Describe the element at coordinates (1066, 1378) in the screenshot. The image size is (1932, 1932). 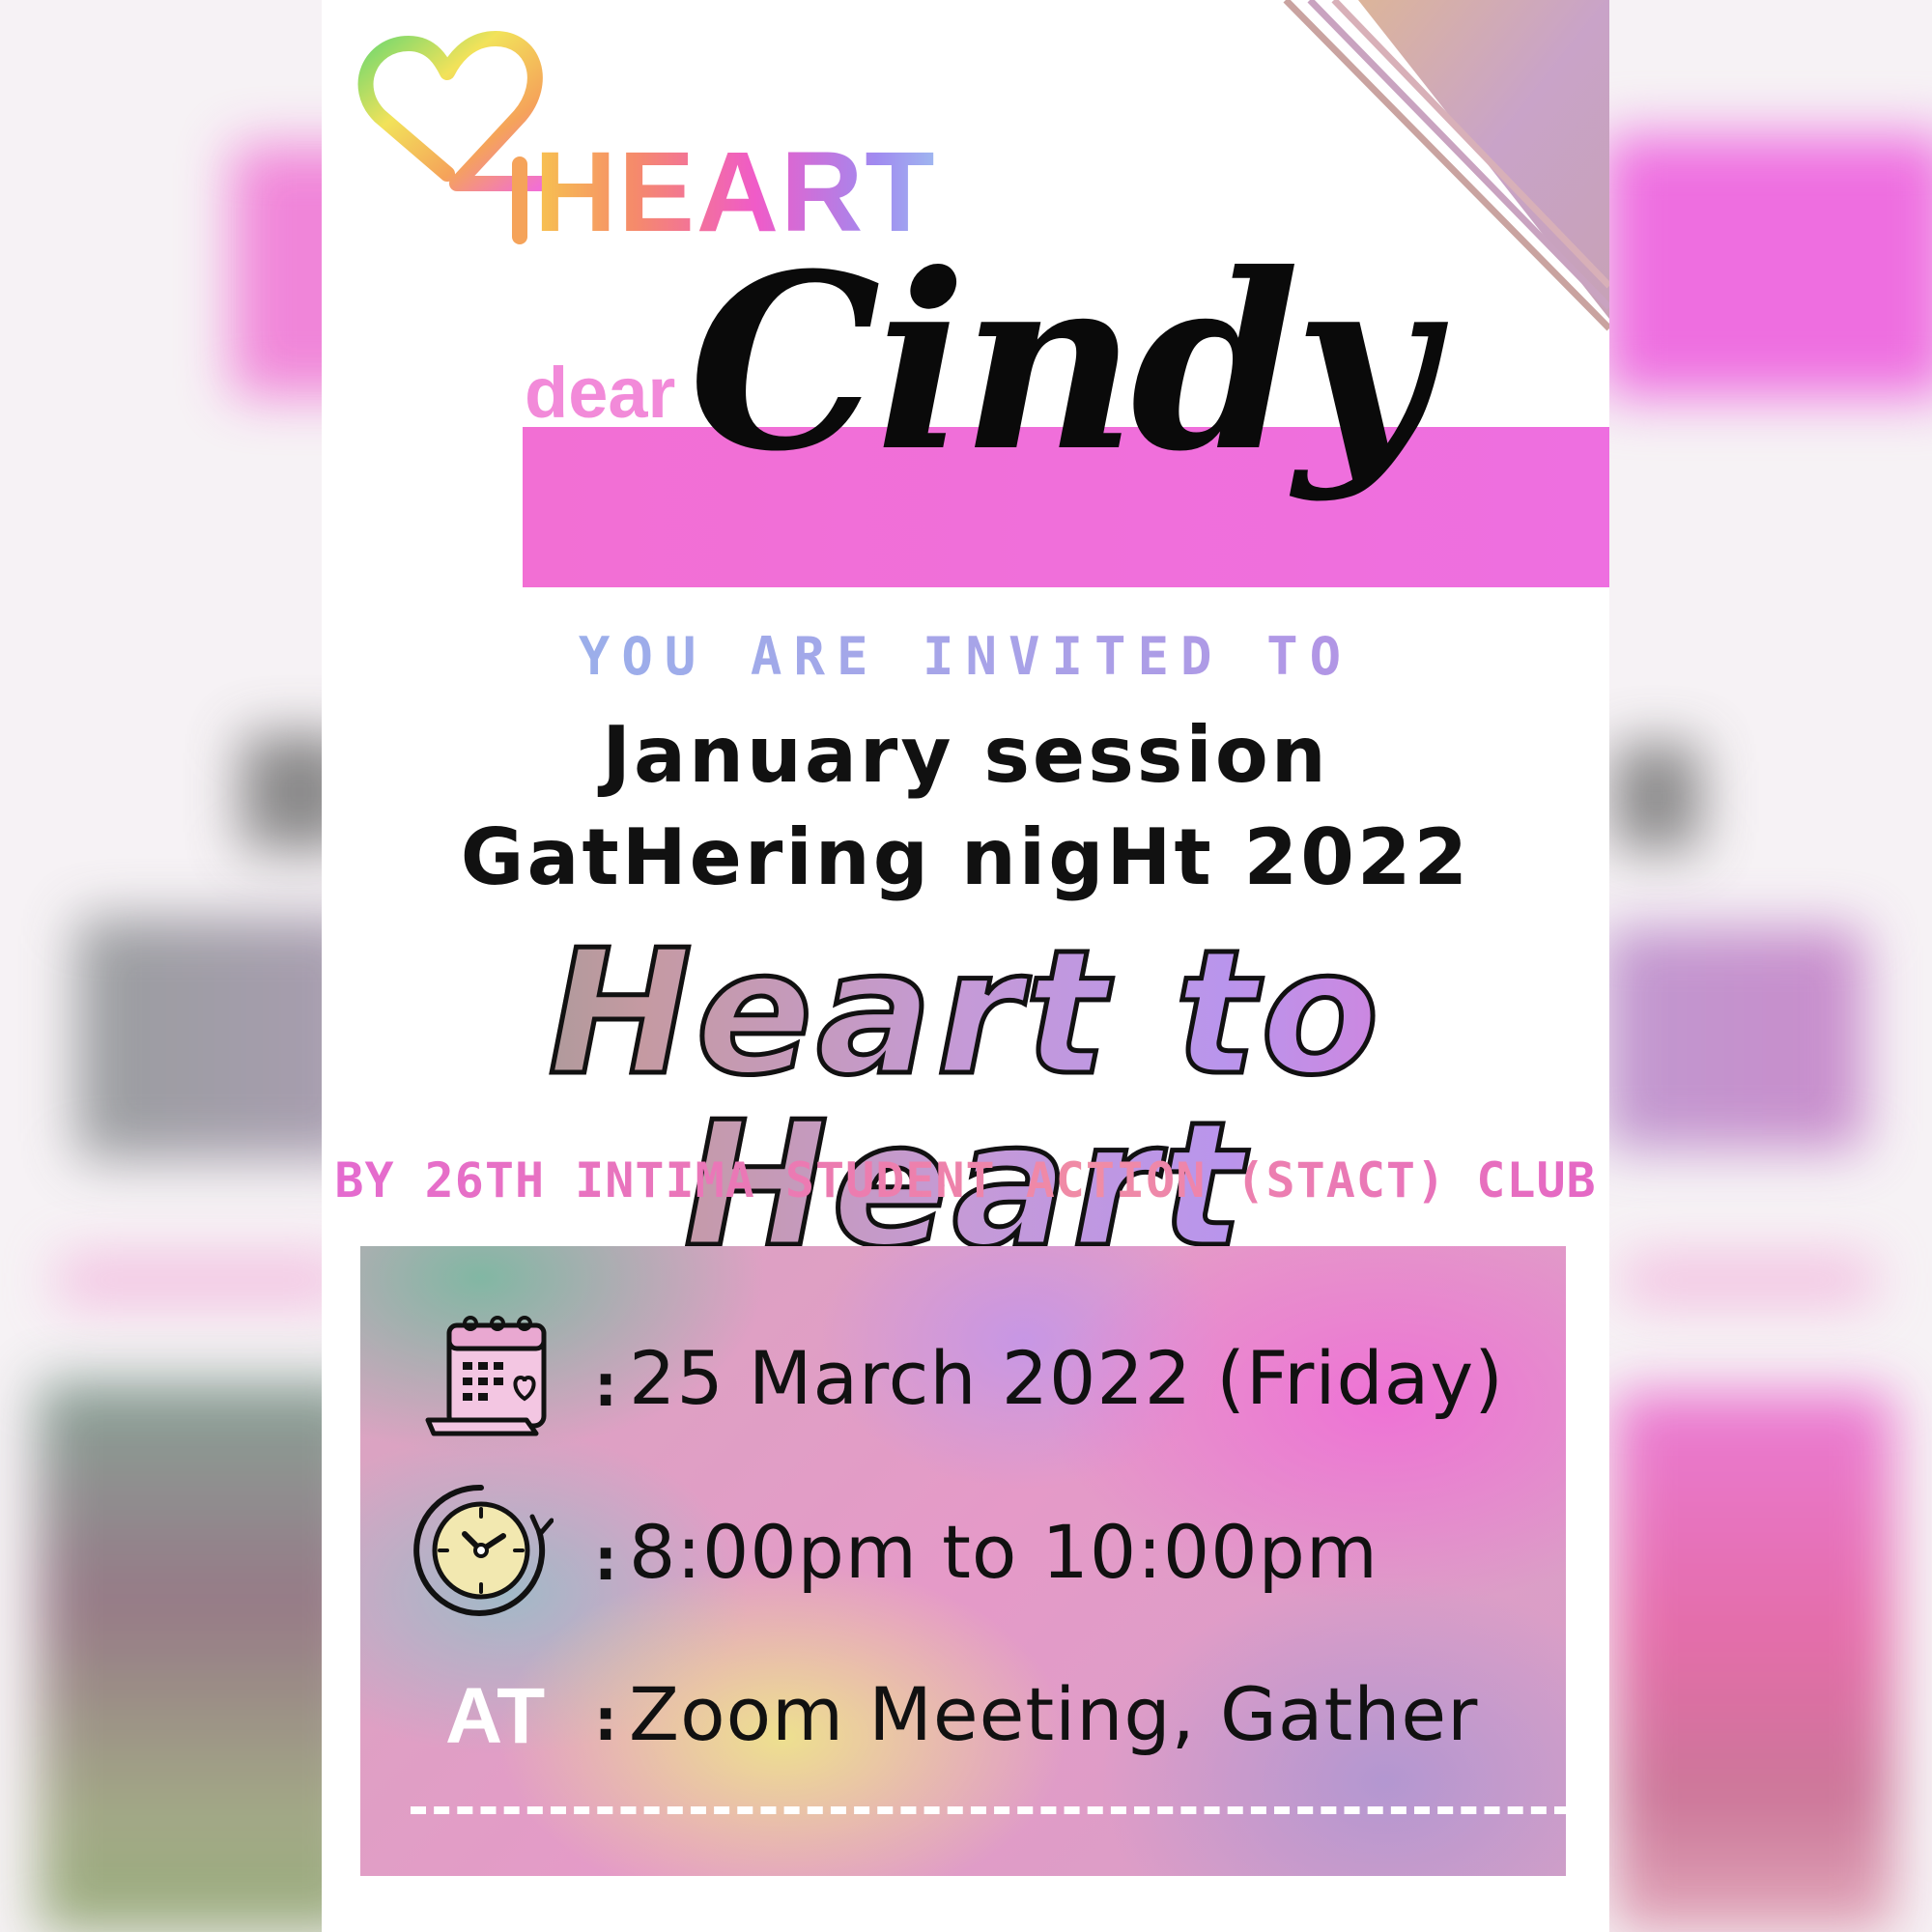
I see `event-date: 25 March 2022 (Friday)` at that location.